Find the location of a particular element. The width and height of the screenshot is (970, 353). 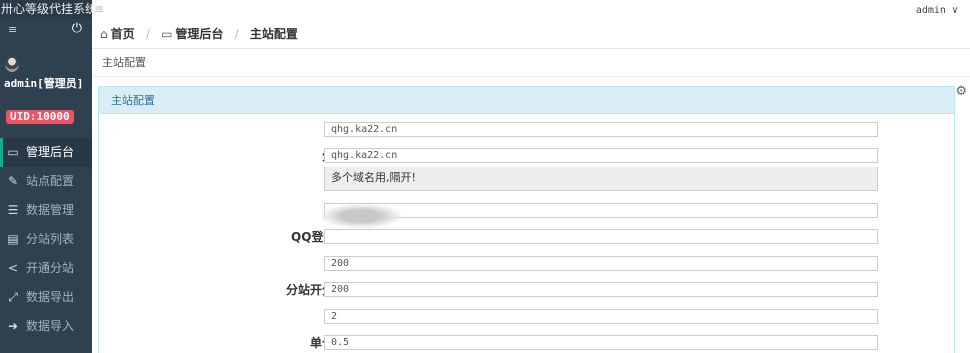

sub-domains-input is located at coordinates (601, 155).